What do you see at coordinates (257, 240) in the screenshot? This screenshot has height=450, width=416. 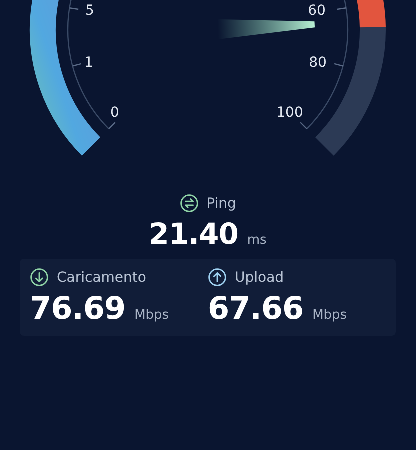 I see `ping-unit: ms` at bounding box center [257, 240].